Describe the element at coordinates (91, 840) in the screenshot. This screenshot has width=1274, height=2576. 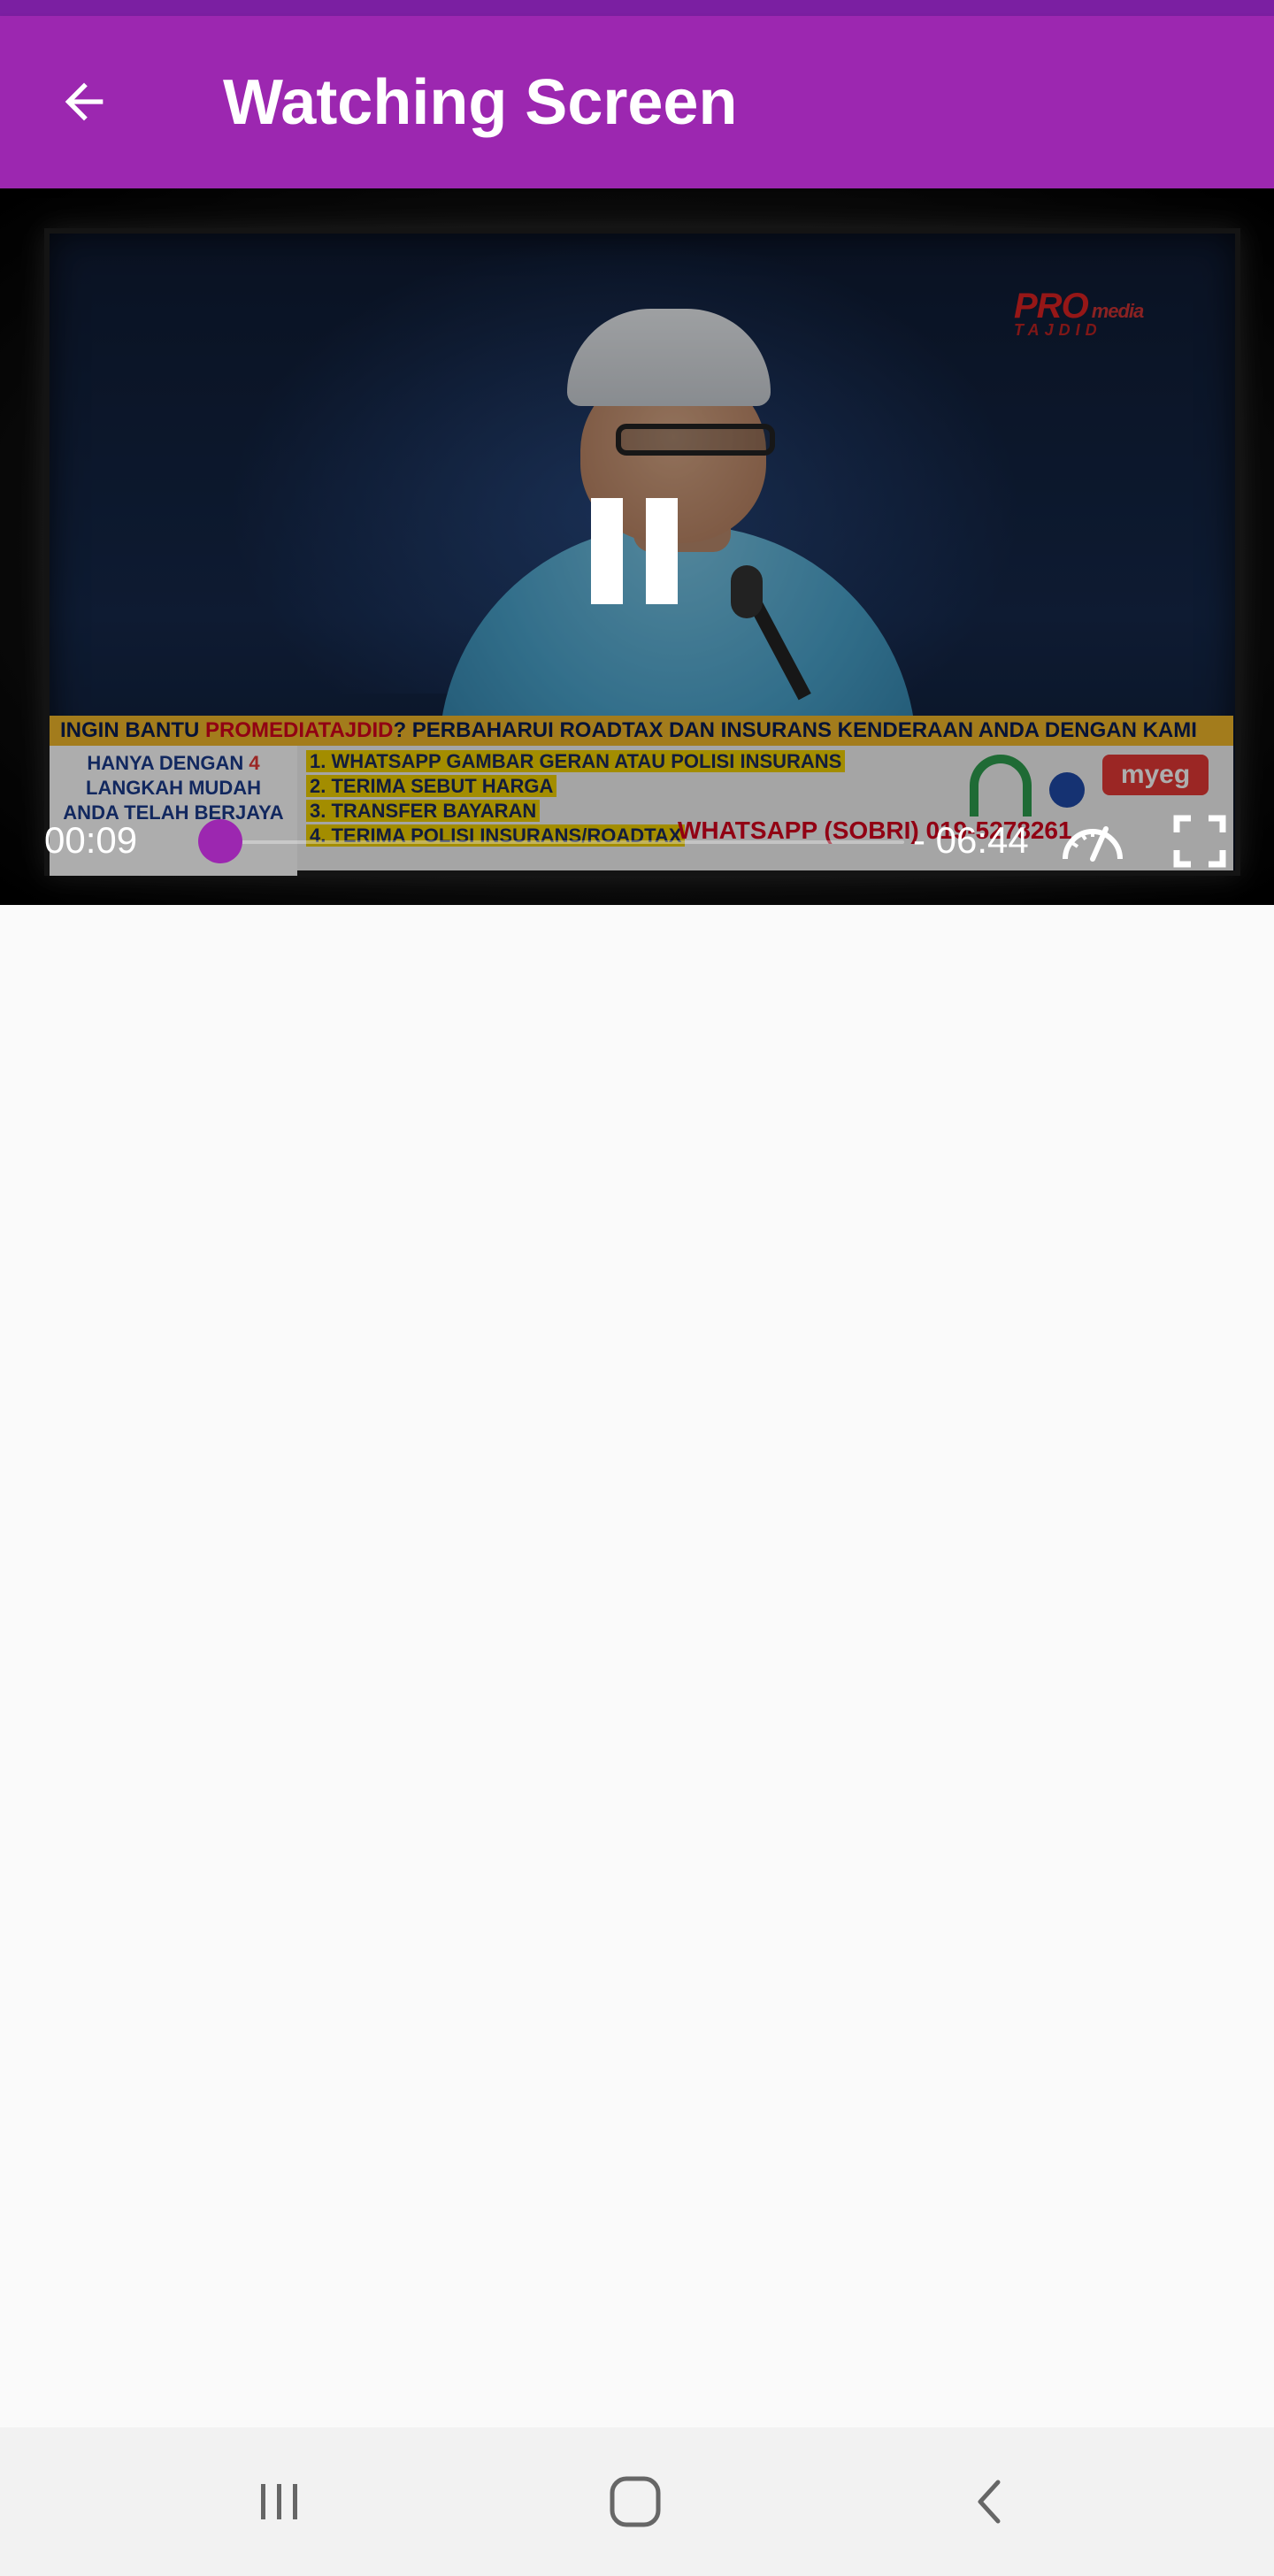
I see `time-elapsed: 00:09` at that location.